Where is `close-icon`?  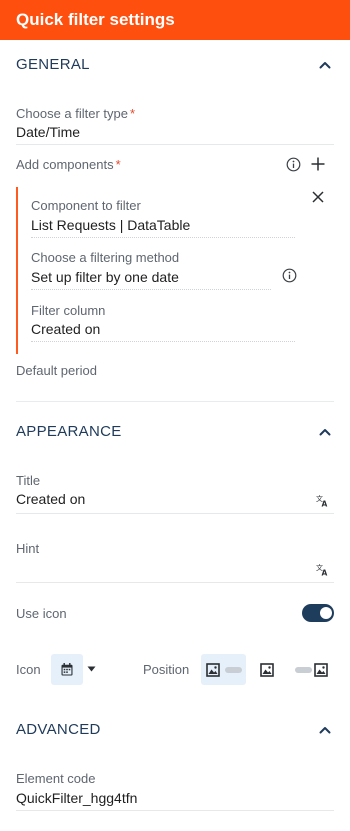 close-icon is located at coordinates (318, 197).